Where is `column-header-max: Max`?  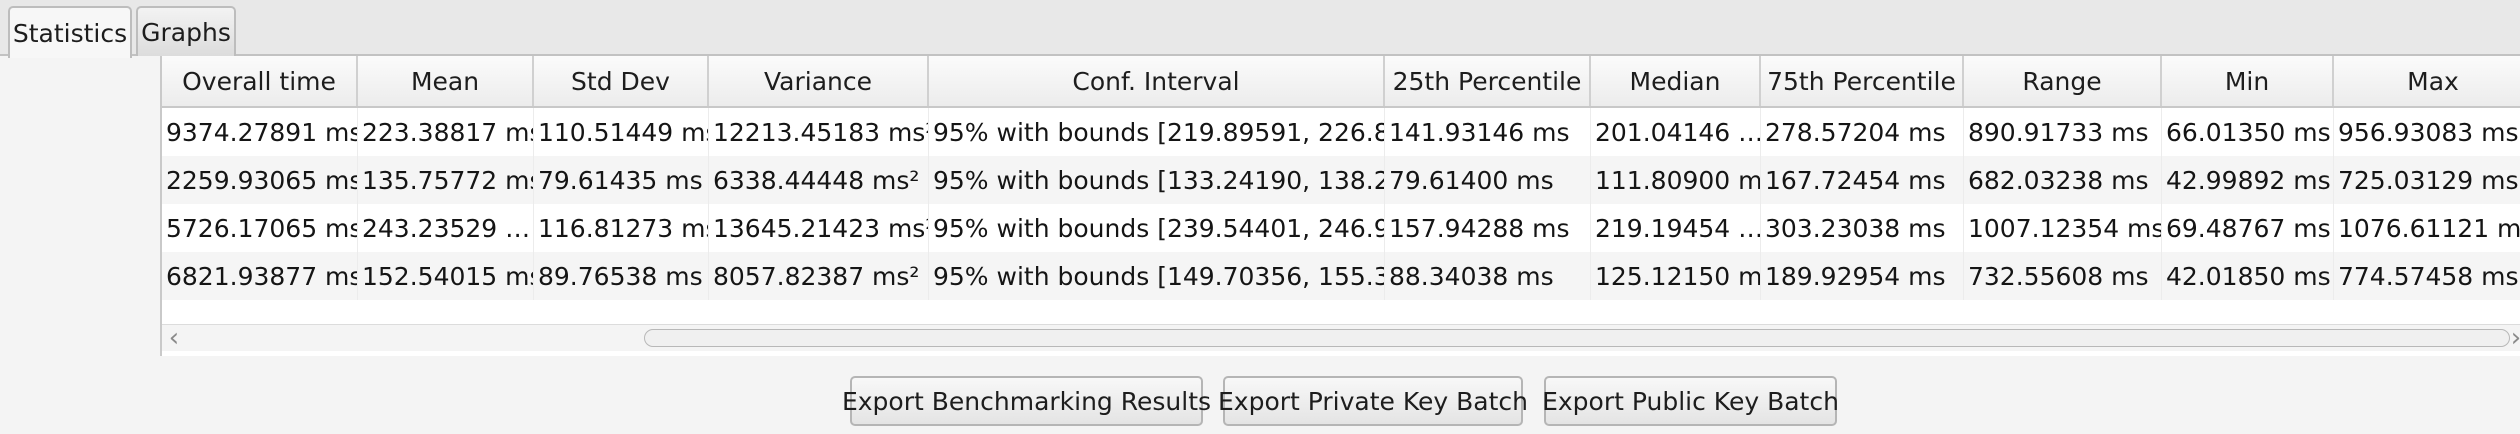 column-header-max: Max is located at coordinates (2427, 81).